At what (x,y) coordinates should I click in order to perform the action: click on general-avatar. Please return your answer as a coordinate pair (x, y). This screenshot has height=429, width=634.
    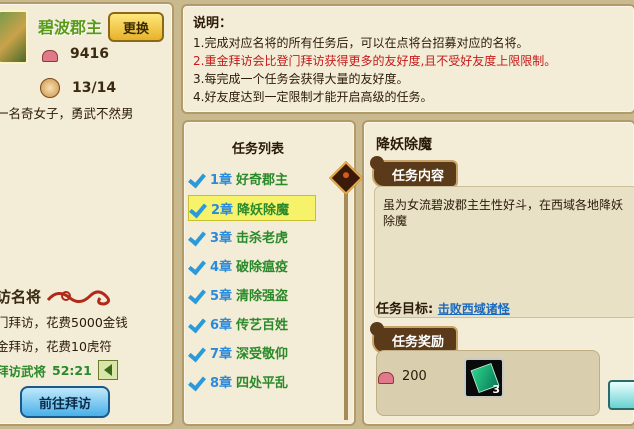
    Looking at the image, I should click on (14, 37).